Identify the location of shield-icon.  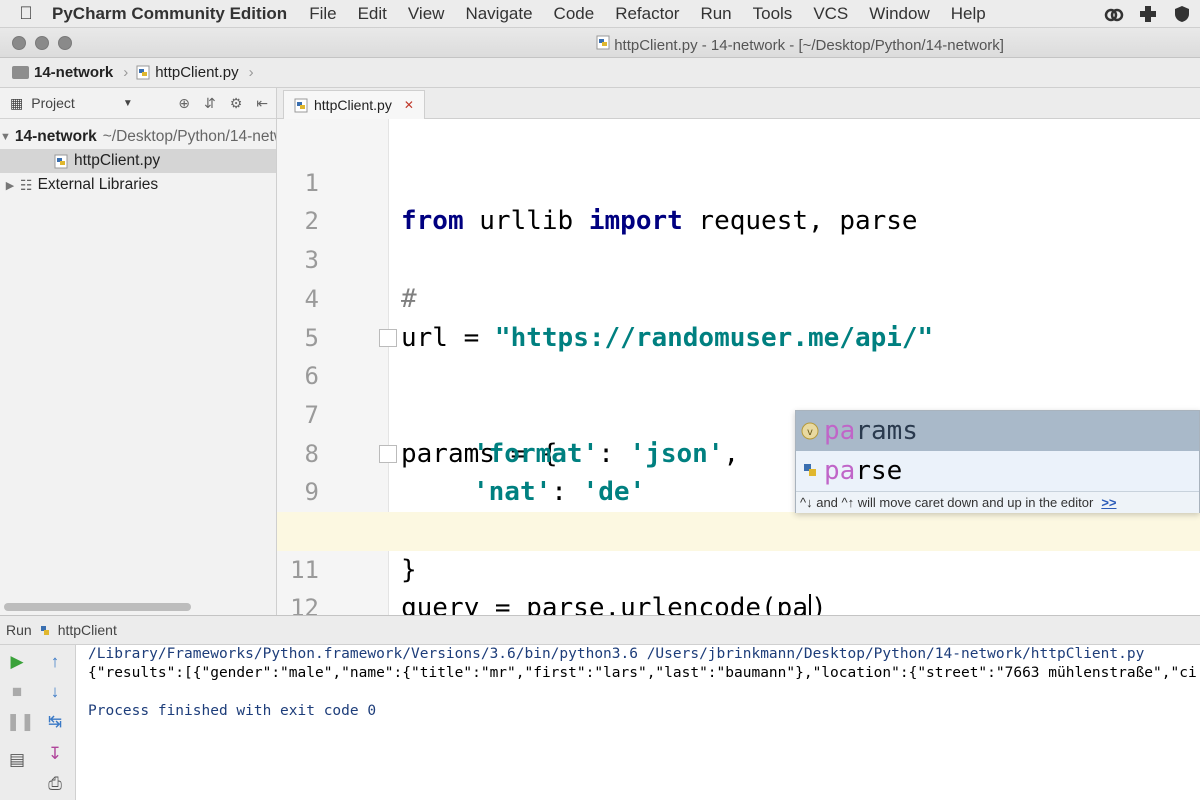
(1182, 14).